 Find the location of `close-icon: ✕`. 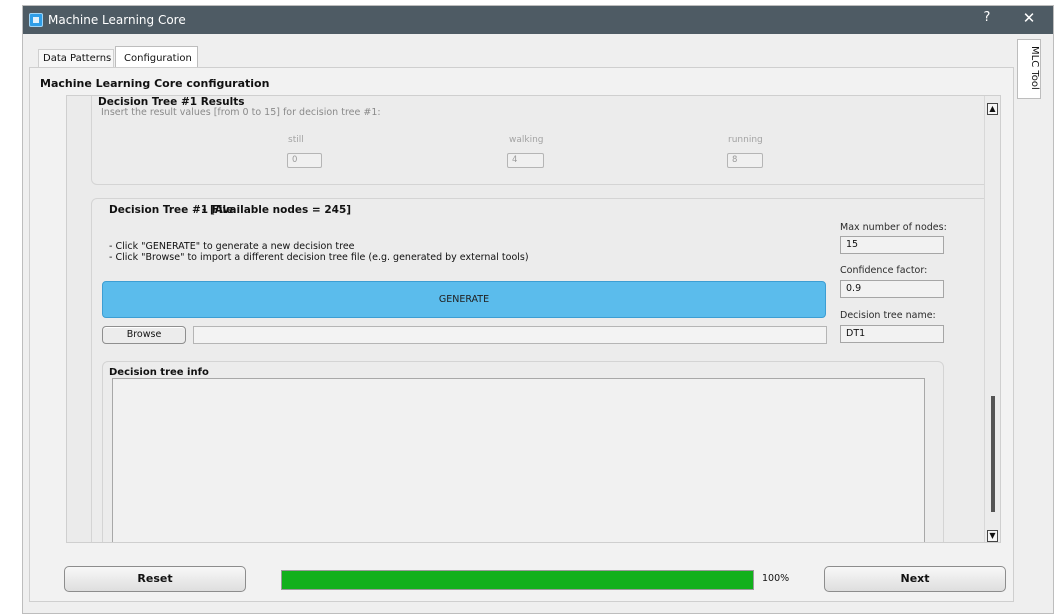

close-icon: ✕ is located at coordinates (1029, 19).